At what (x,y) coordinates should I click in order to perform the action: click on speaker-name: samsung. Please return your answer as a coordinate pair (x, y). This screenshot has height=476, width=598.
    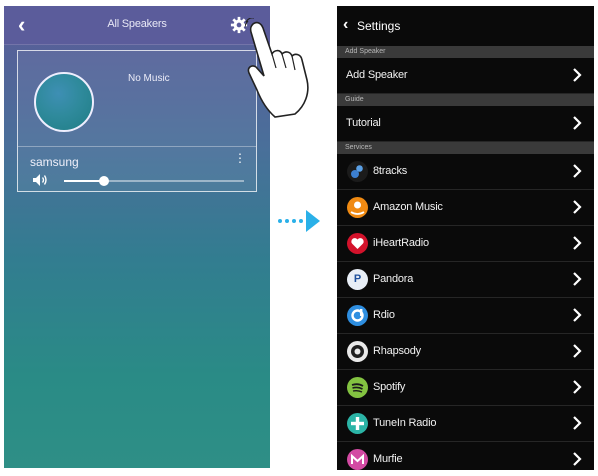
    Looking at the image, I should click on (54, 162).